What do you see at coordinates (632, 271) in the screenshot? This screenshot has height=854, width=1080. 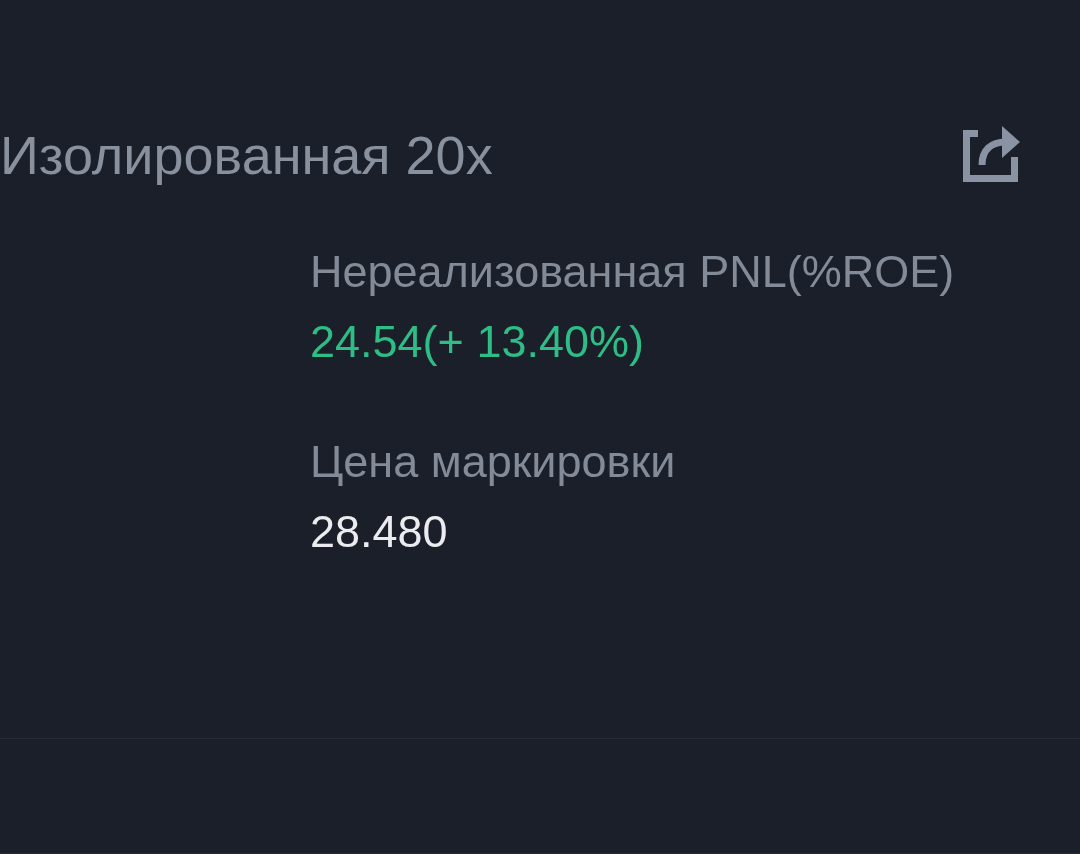 I see `field-label: Нереализованная PNL(%ROE)` at bounding box center [632, 271].